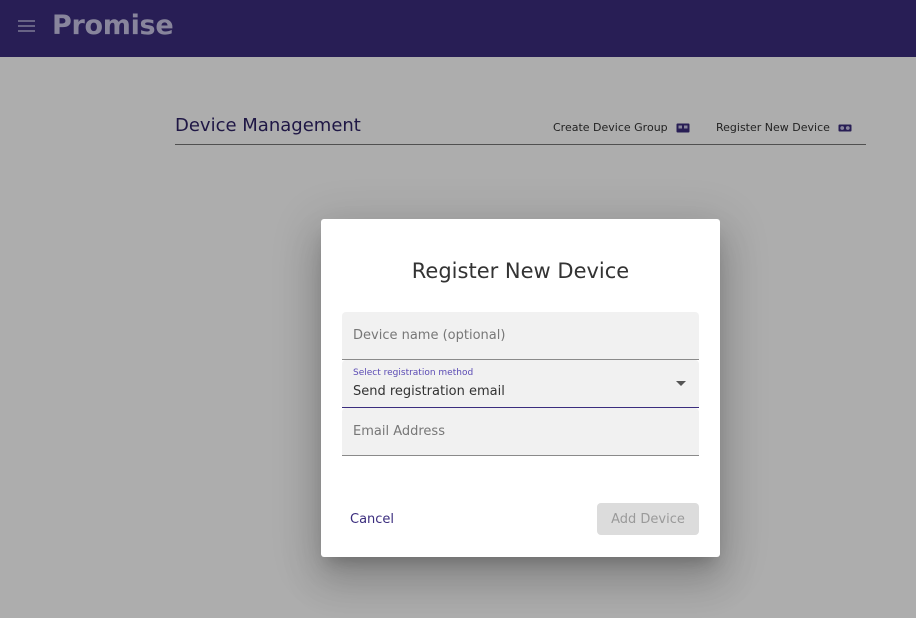 This screenshot has width=916, height=618. I want to click on chevron-down-icon, so click(681, 383).